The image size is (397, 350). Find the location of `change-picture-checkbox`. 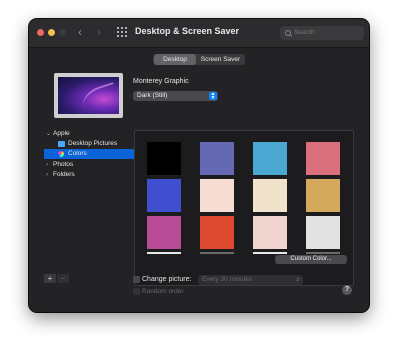

change-picture-checkbox is located at coordinates (136, 279).